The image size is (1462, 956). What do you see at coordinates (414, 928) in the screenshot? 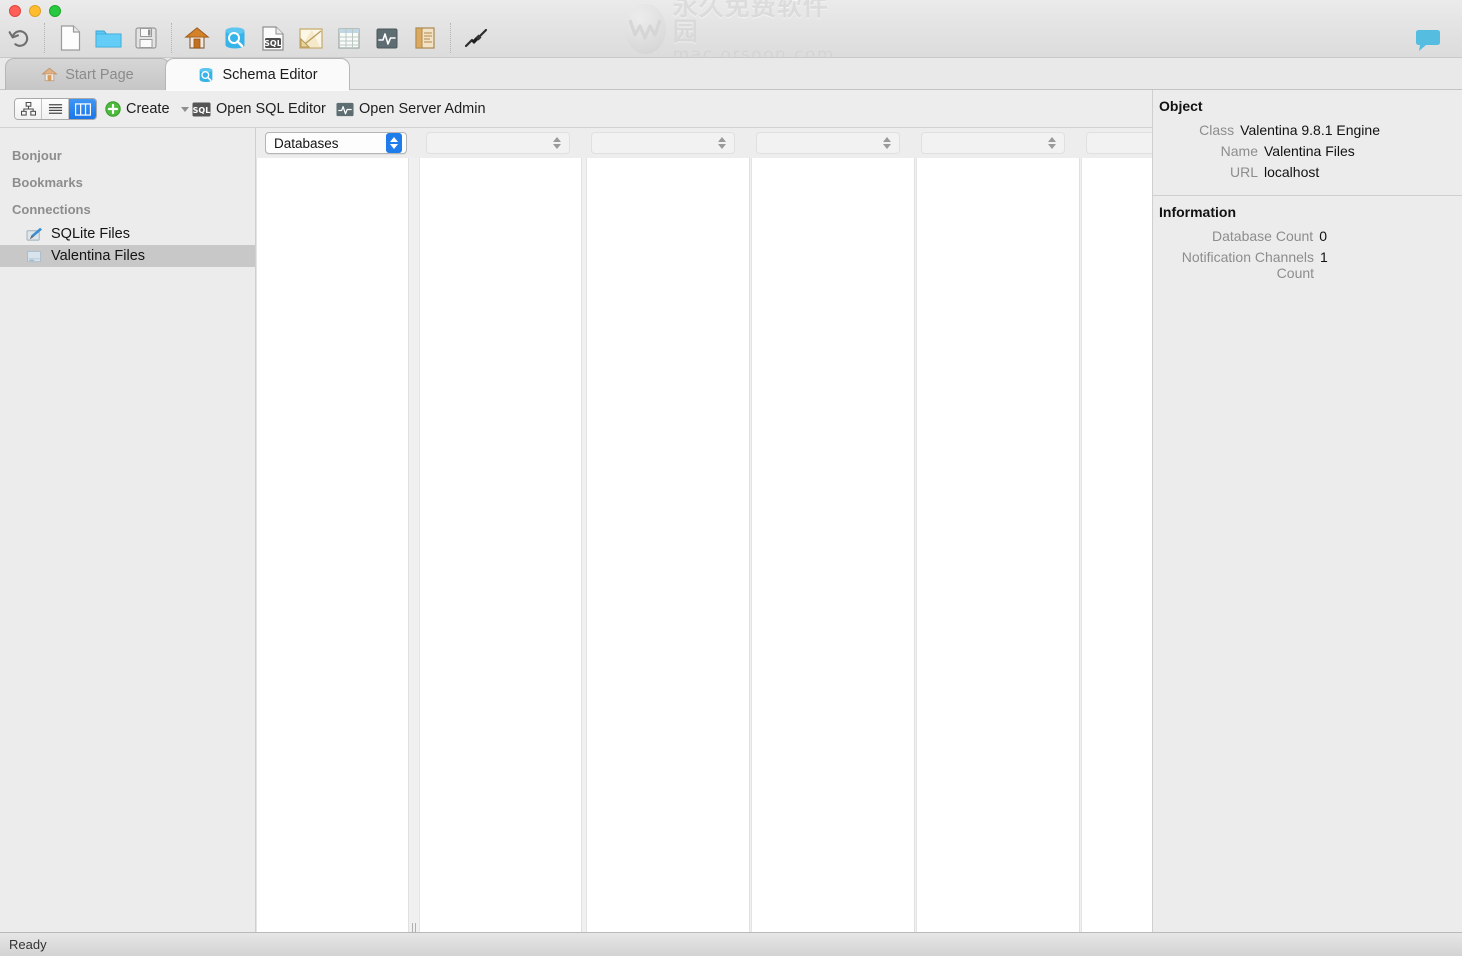
I see `column-resize-grip` at bounding box center [414, 928].